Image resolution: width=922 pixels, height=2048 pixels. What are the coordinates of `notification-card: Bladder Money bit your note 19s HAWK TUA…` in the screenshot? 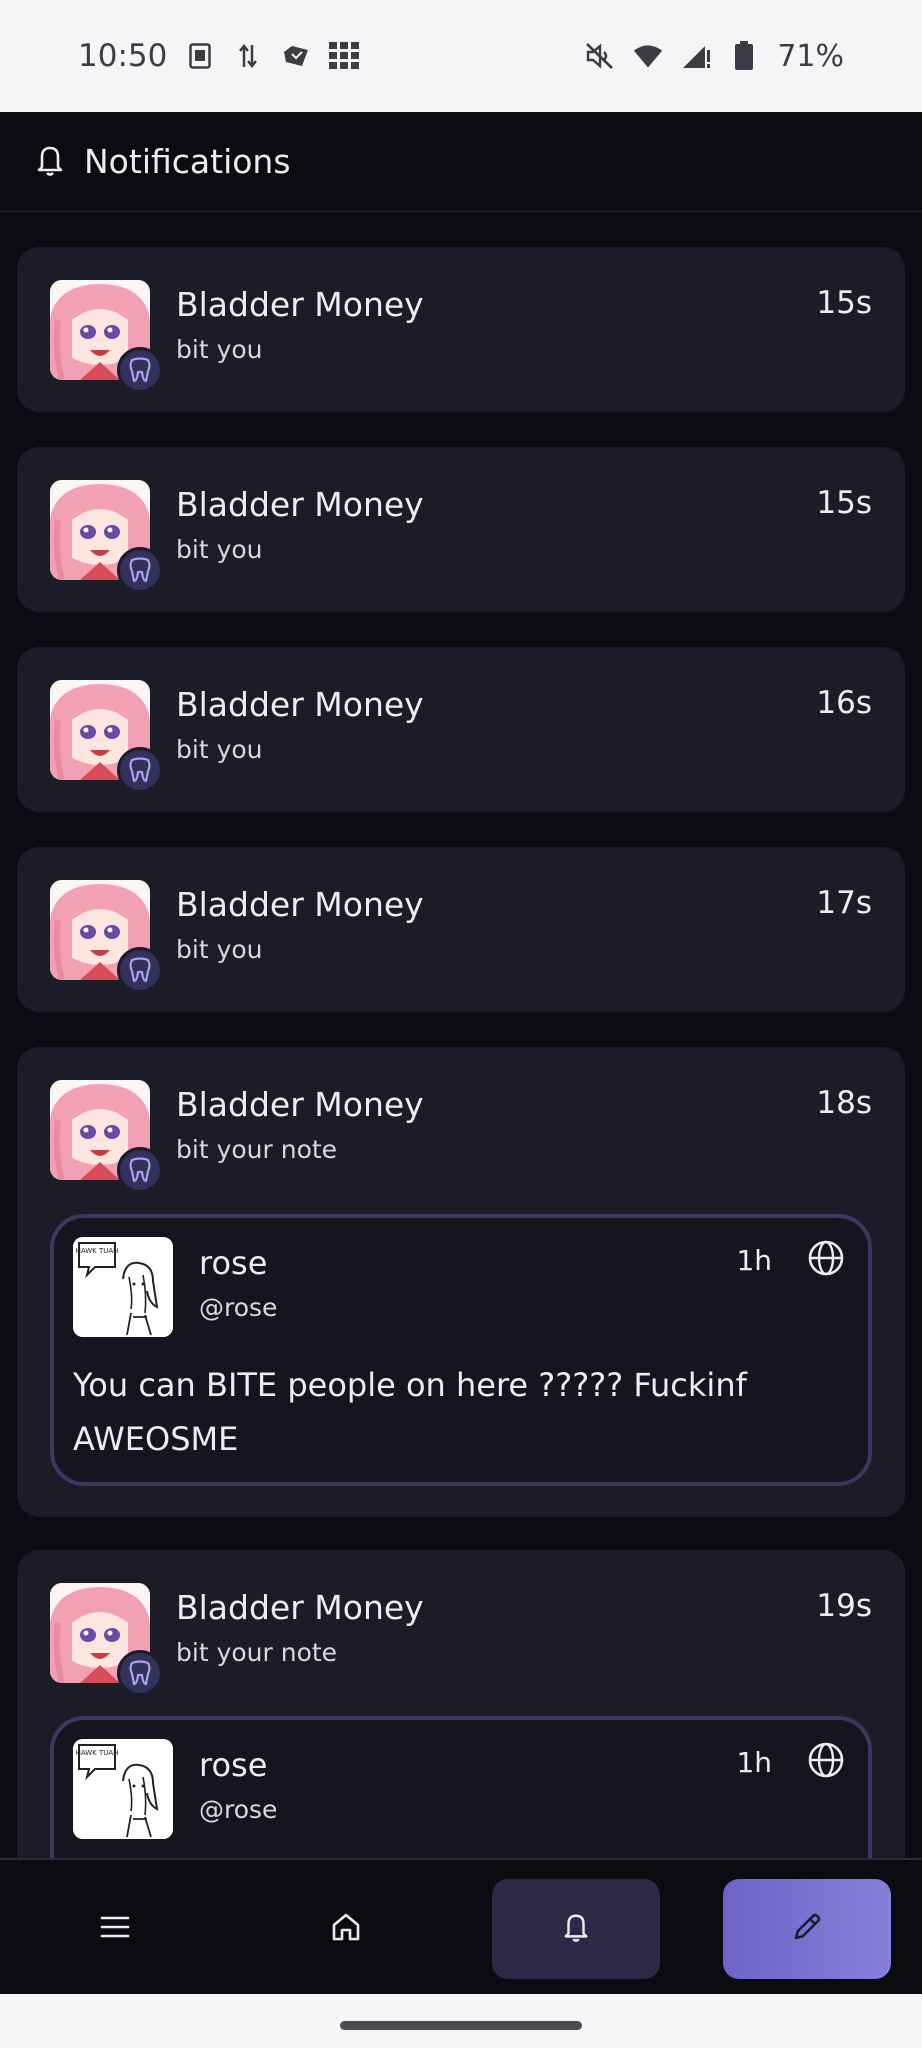 It's located at (461, 1704).